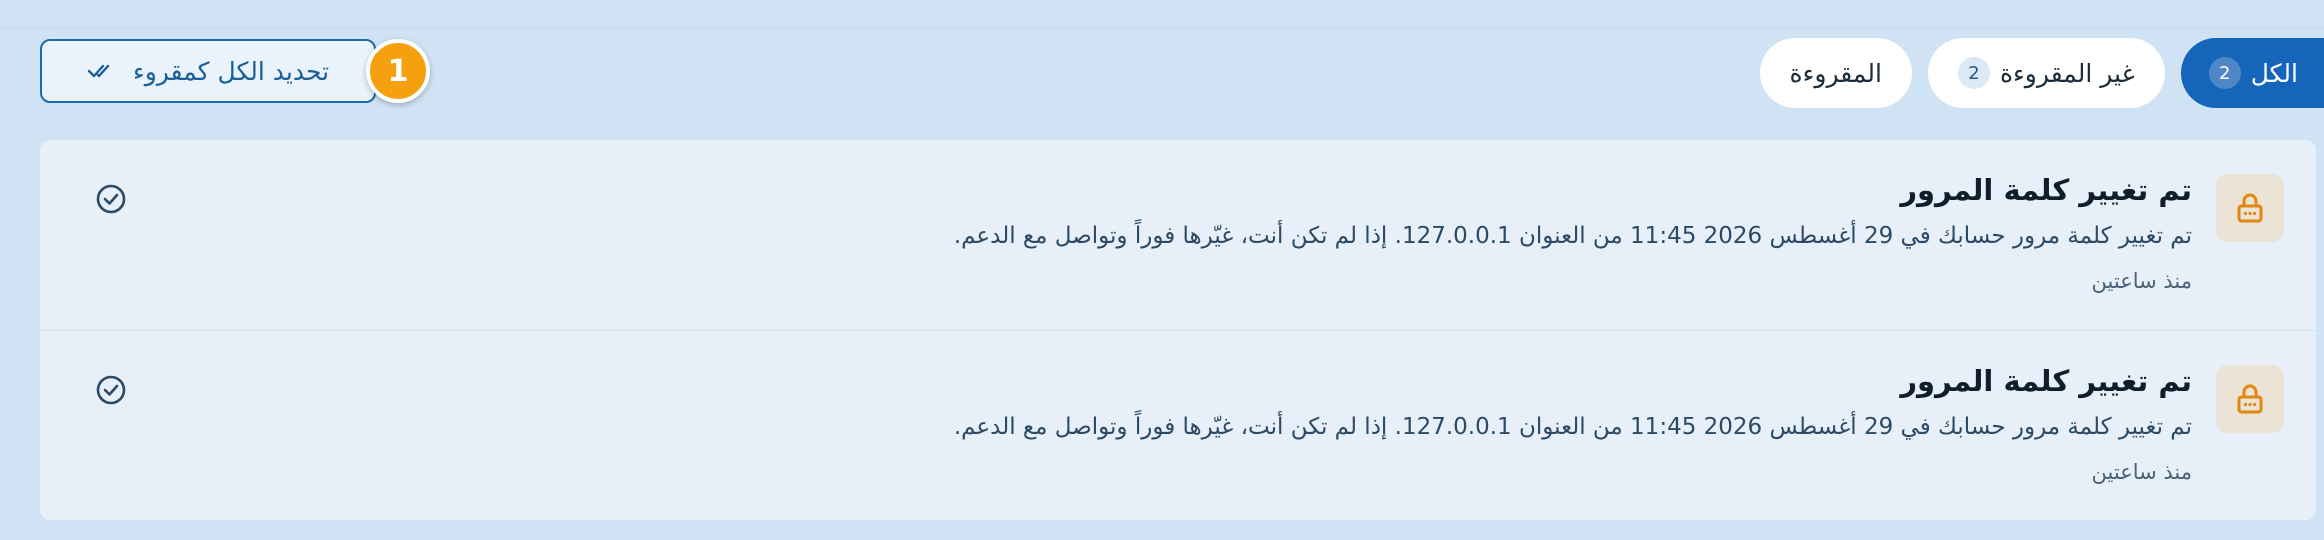 The width and height of the screenshot is (2324, 540). I want to click on tab-unread-count-badge: 2, so click(1973, 73).